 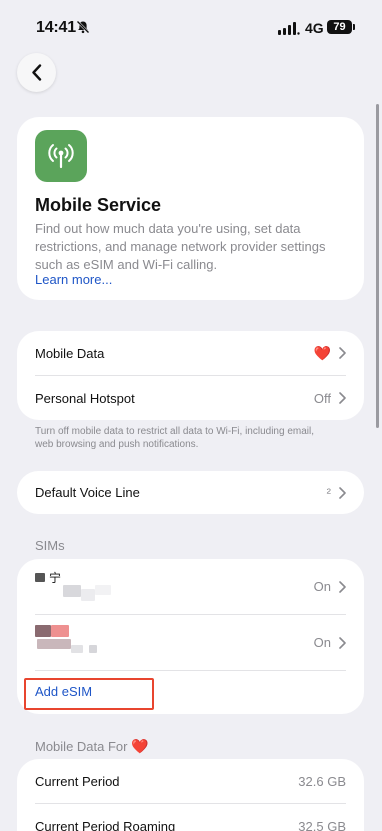 I want to click on default-voice-line-row: Default Voice Line ², so click(x=190, y=492).